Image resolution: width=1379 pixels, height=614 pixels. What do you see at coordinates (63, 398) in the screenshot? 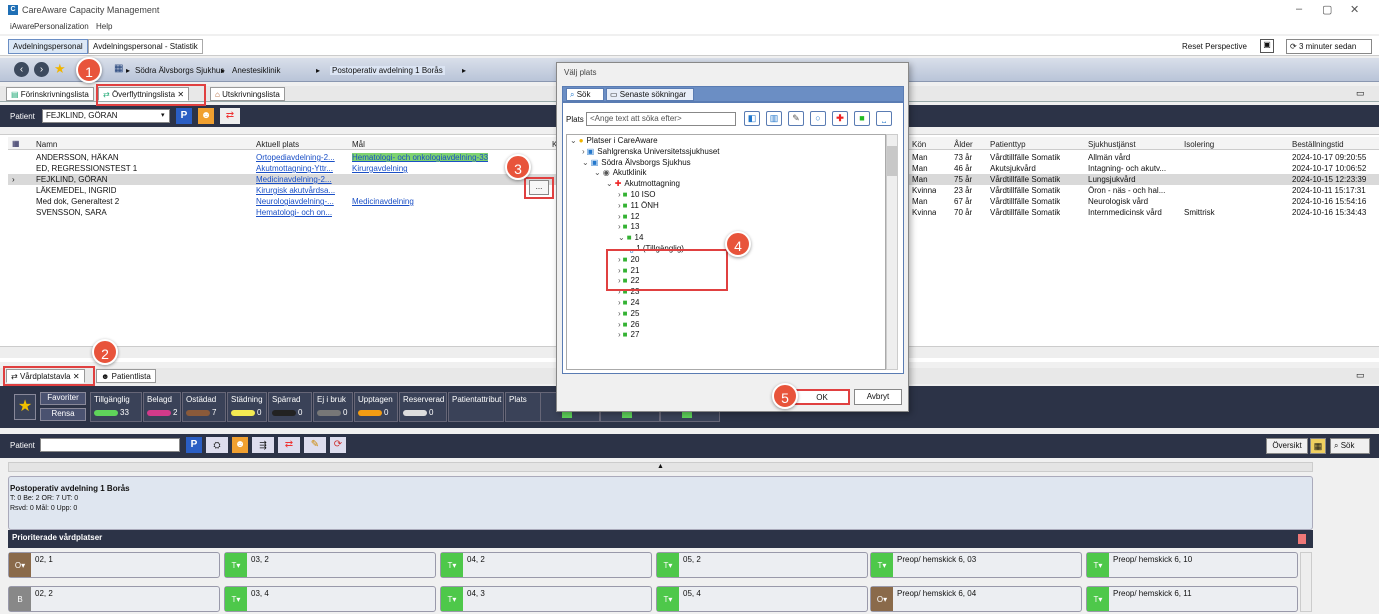
I see `favoriter-button: Favoriter` at bounding box center [63, 398].